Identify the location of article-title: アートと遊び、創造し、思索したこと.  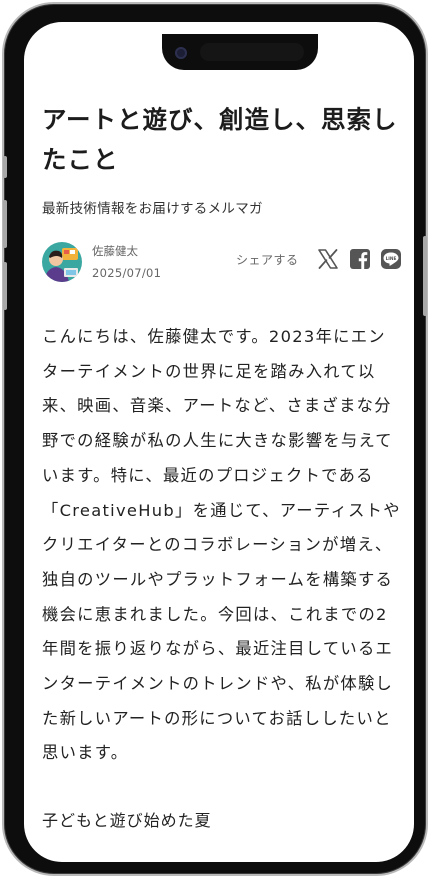
(220, 139).